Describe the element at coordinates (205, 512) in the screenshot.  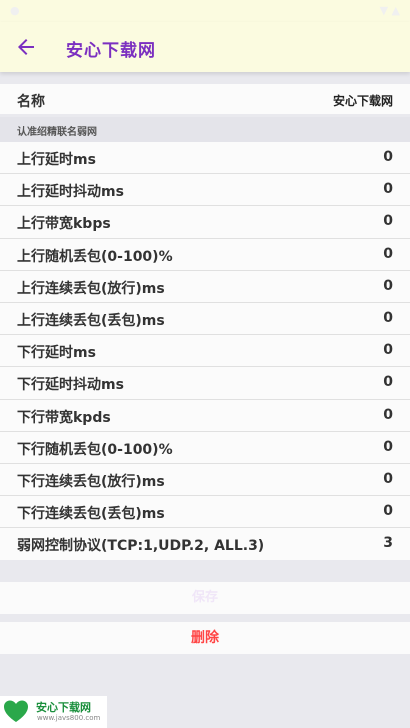
I see `param-row-downlink-burst-drop: 下行连续丢包(丢包)ms 0` at that location.